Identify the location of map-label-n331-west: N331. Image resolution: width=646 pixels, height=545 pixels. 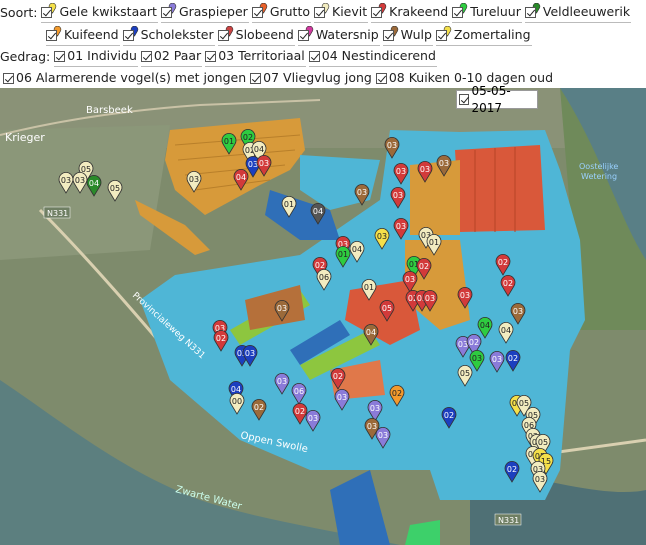
(57, 213).